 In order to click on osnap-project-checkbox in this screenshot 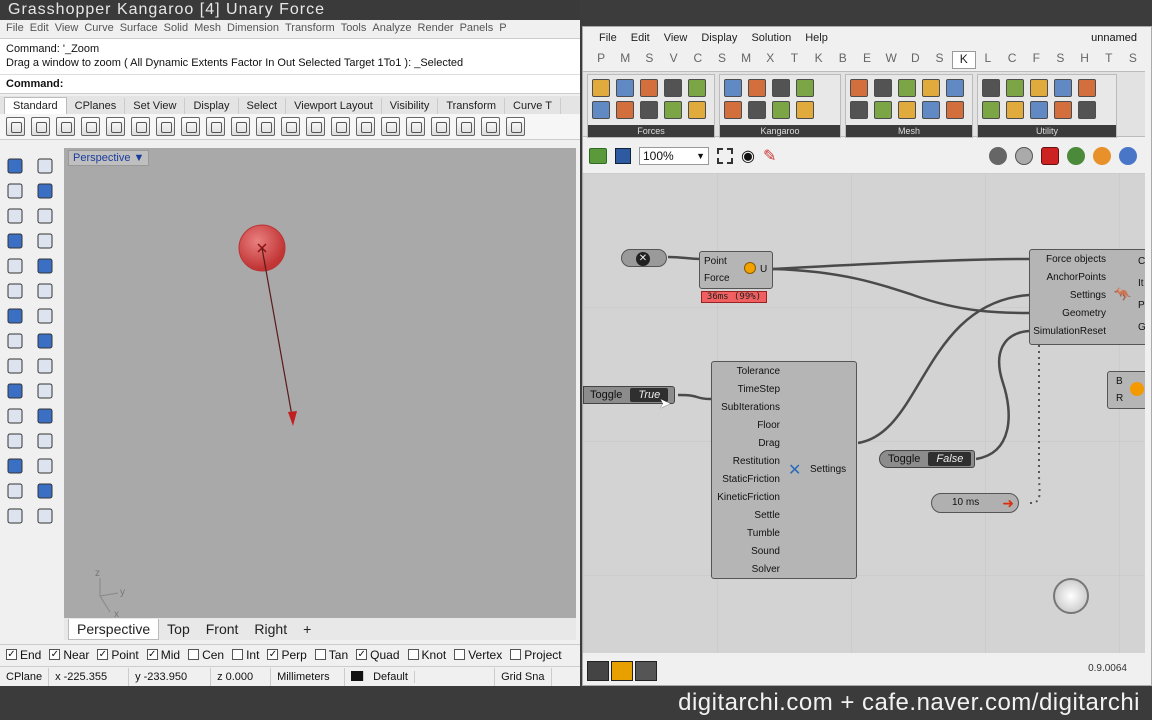, I will do `click(516, 654)`.